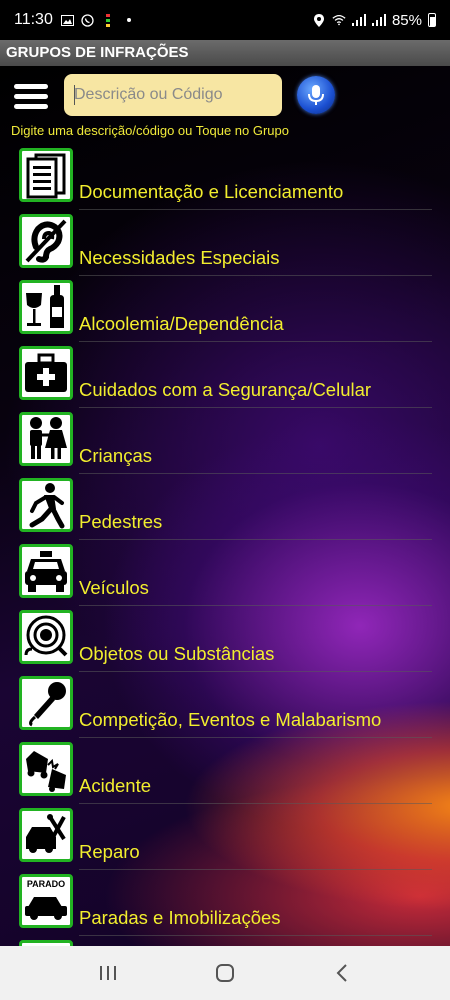 The image size is (450, 1000). What do you see at coordinates (225, 20) in the screenshot?
I see `status-bar: 11:30 85%` at bounding box center [225, 20].